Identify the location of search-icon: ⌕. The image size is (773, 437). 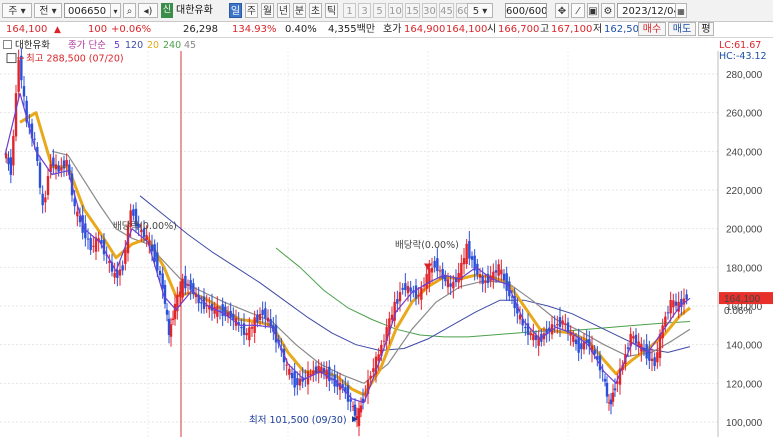
(129, 10).